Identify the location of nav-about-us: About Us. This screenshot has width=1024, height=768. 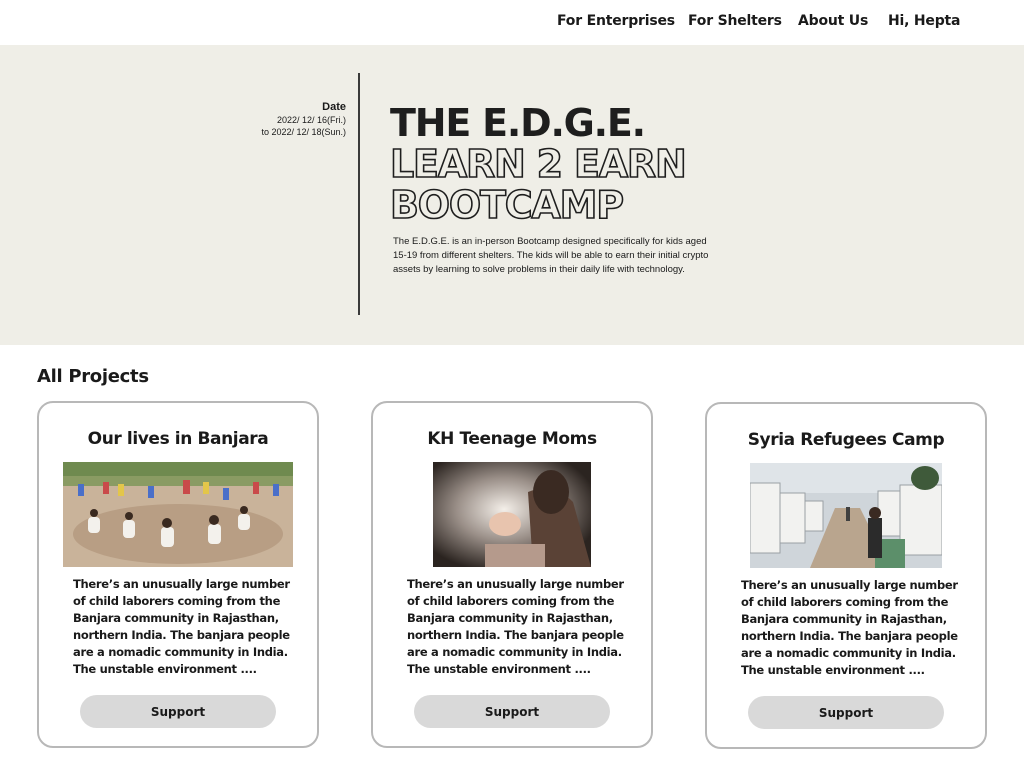
(833, 21).